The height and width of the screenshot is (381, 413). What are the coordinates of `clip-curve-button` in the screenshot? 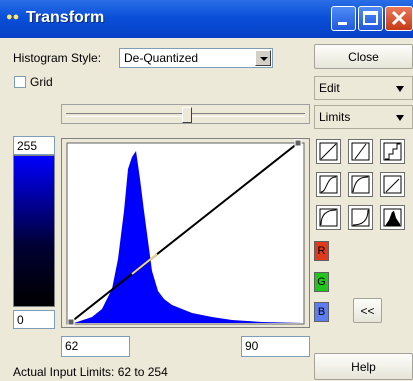 It's located at (392, 184).